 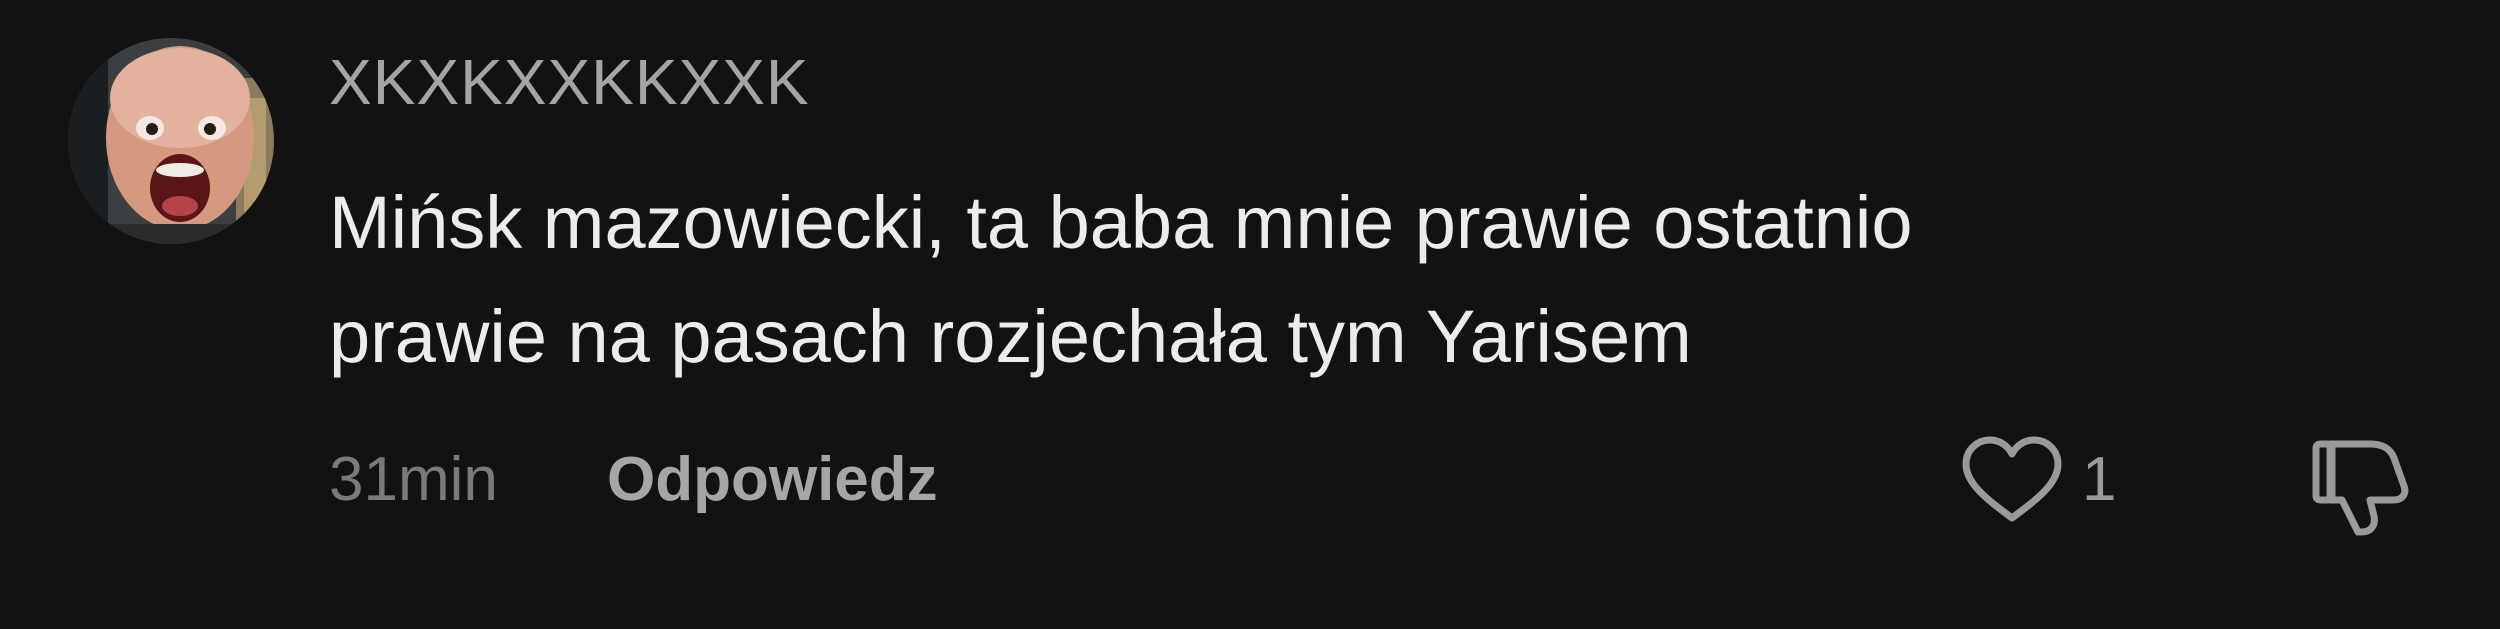 I want to click on comment-timestamp: 31min, so click(x=413, y=479).